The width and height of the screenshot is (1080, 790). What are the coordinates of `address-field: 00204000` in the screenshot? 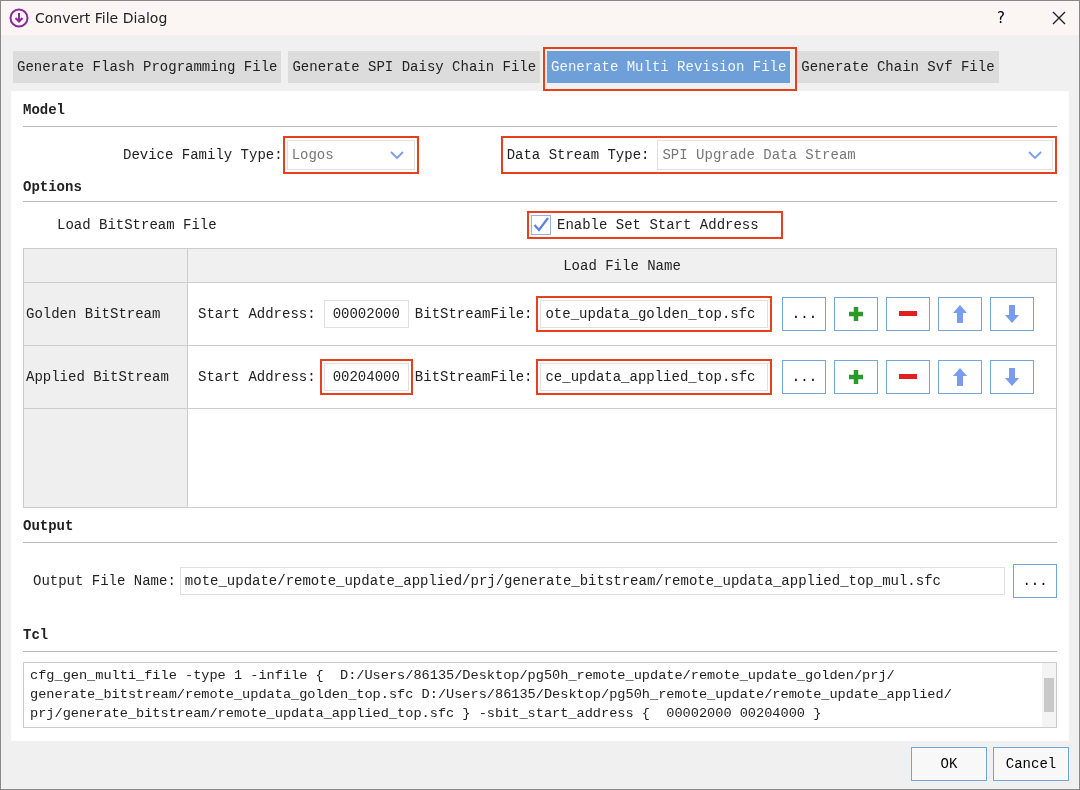 It's located at (366, 377).